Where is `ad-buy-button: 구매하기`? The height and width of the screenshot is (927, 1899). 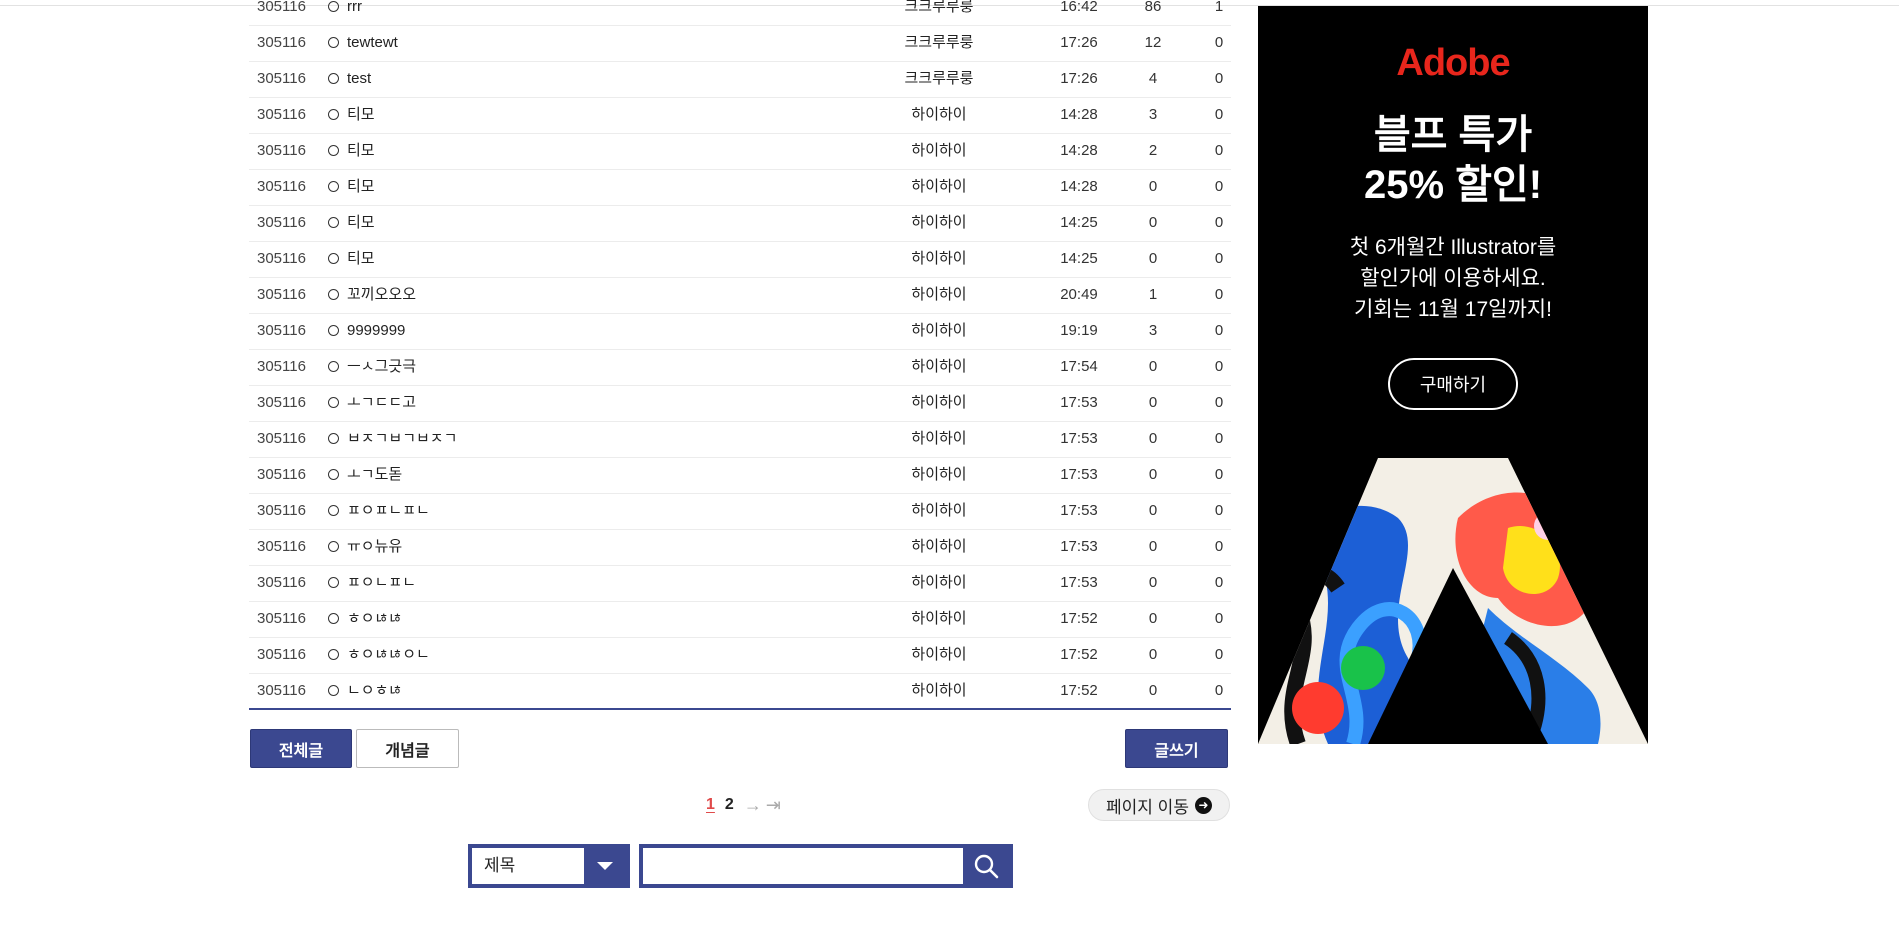 ad-buy-button: 구매하기 is located at coordinates (1453, 384).